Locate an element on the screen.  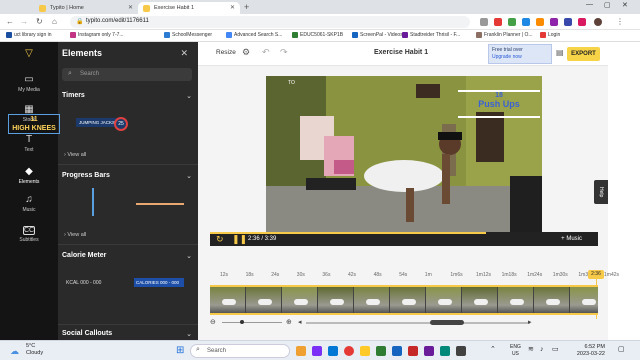
back-icon: ← is located at coordinates (10, 21).